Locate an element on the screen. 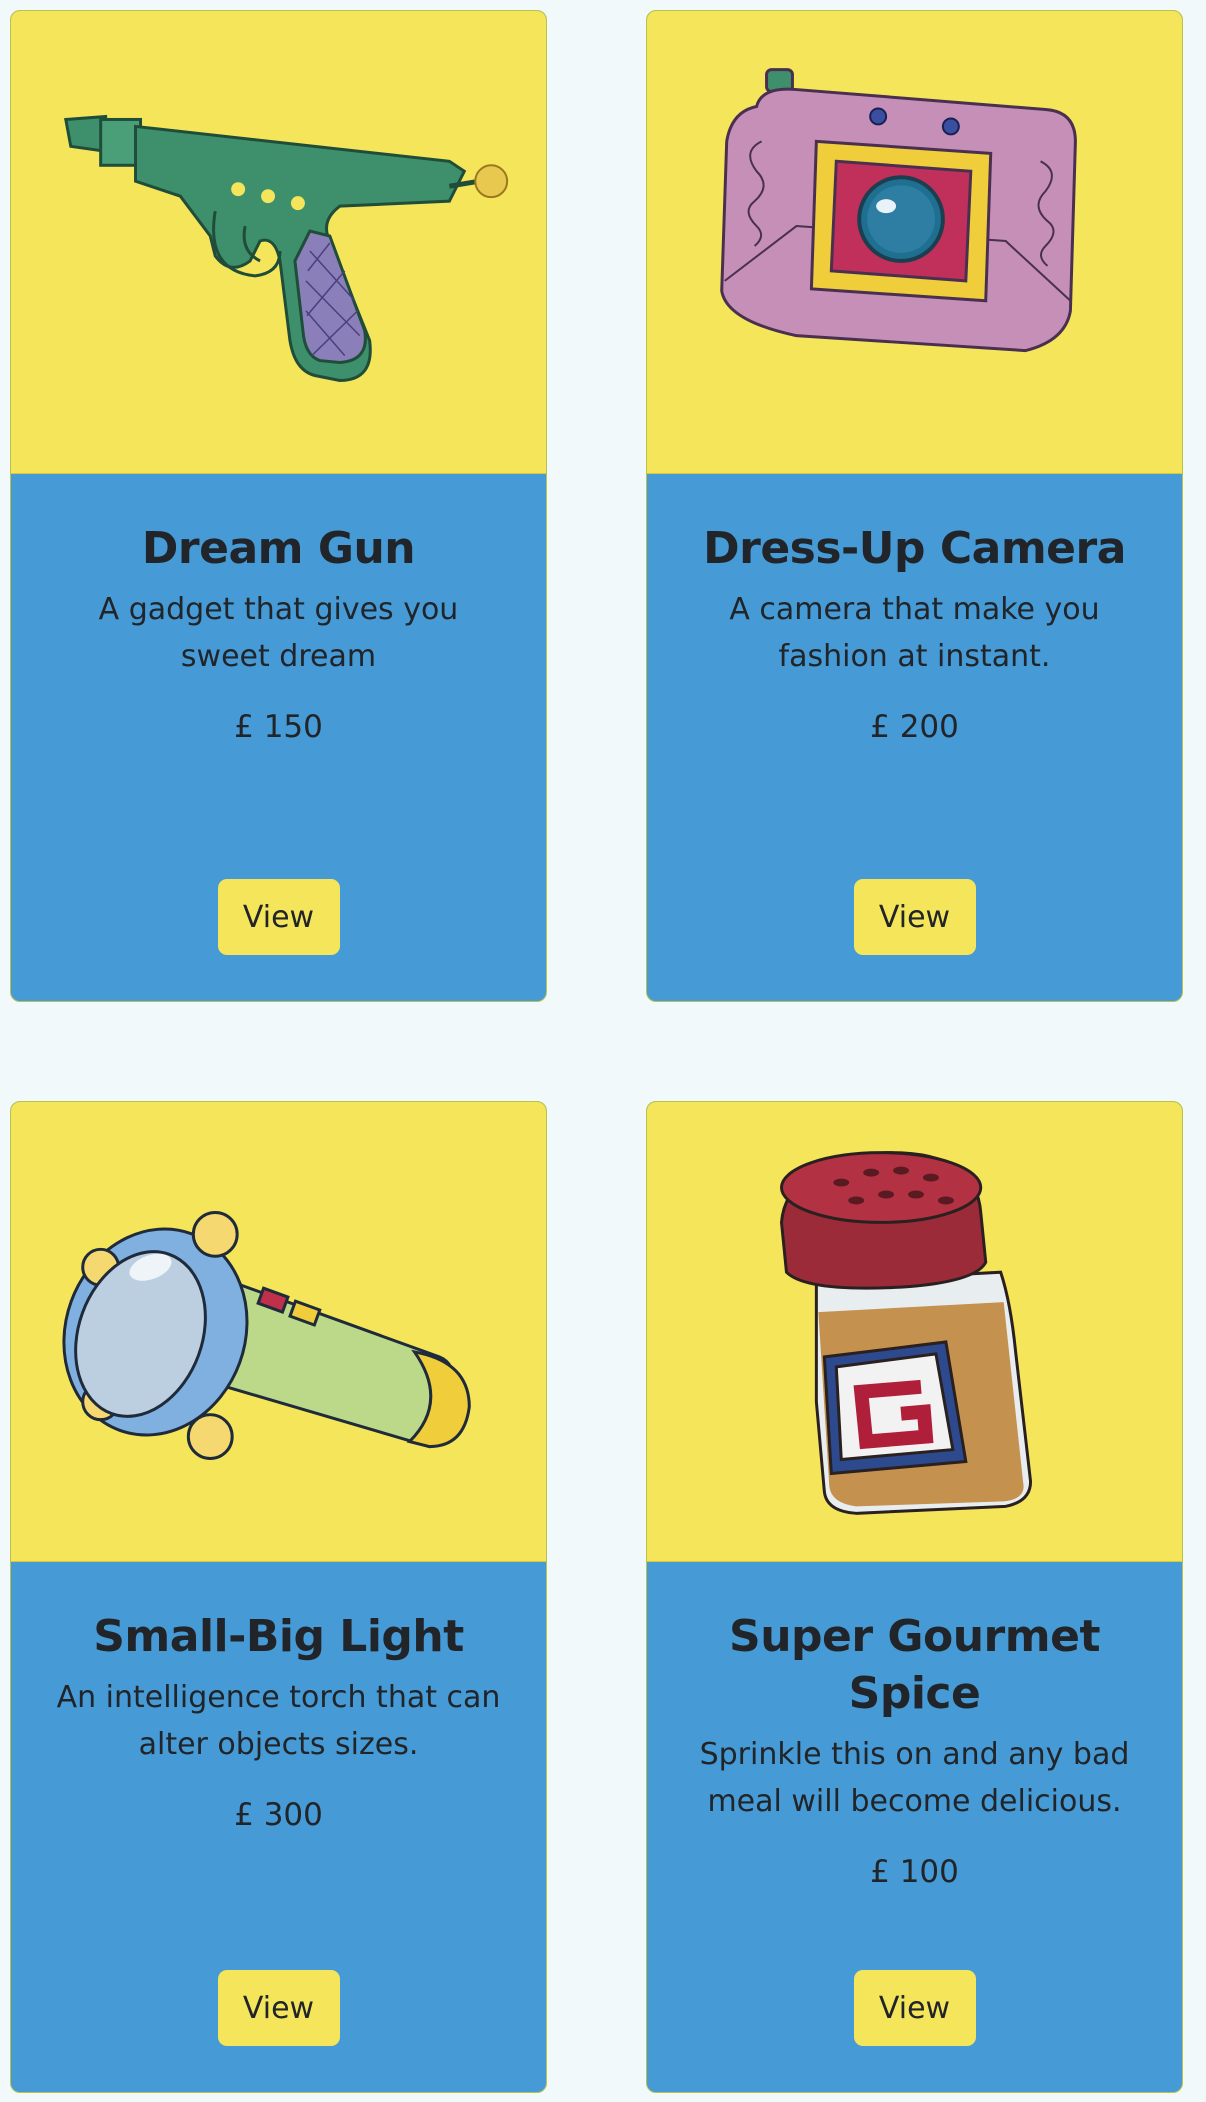 This screenshot has width=1206, height=2102. product-price: £ 150 is located at coordinates (278, 727).